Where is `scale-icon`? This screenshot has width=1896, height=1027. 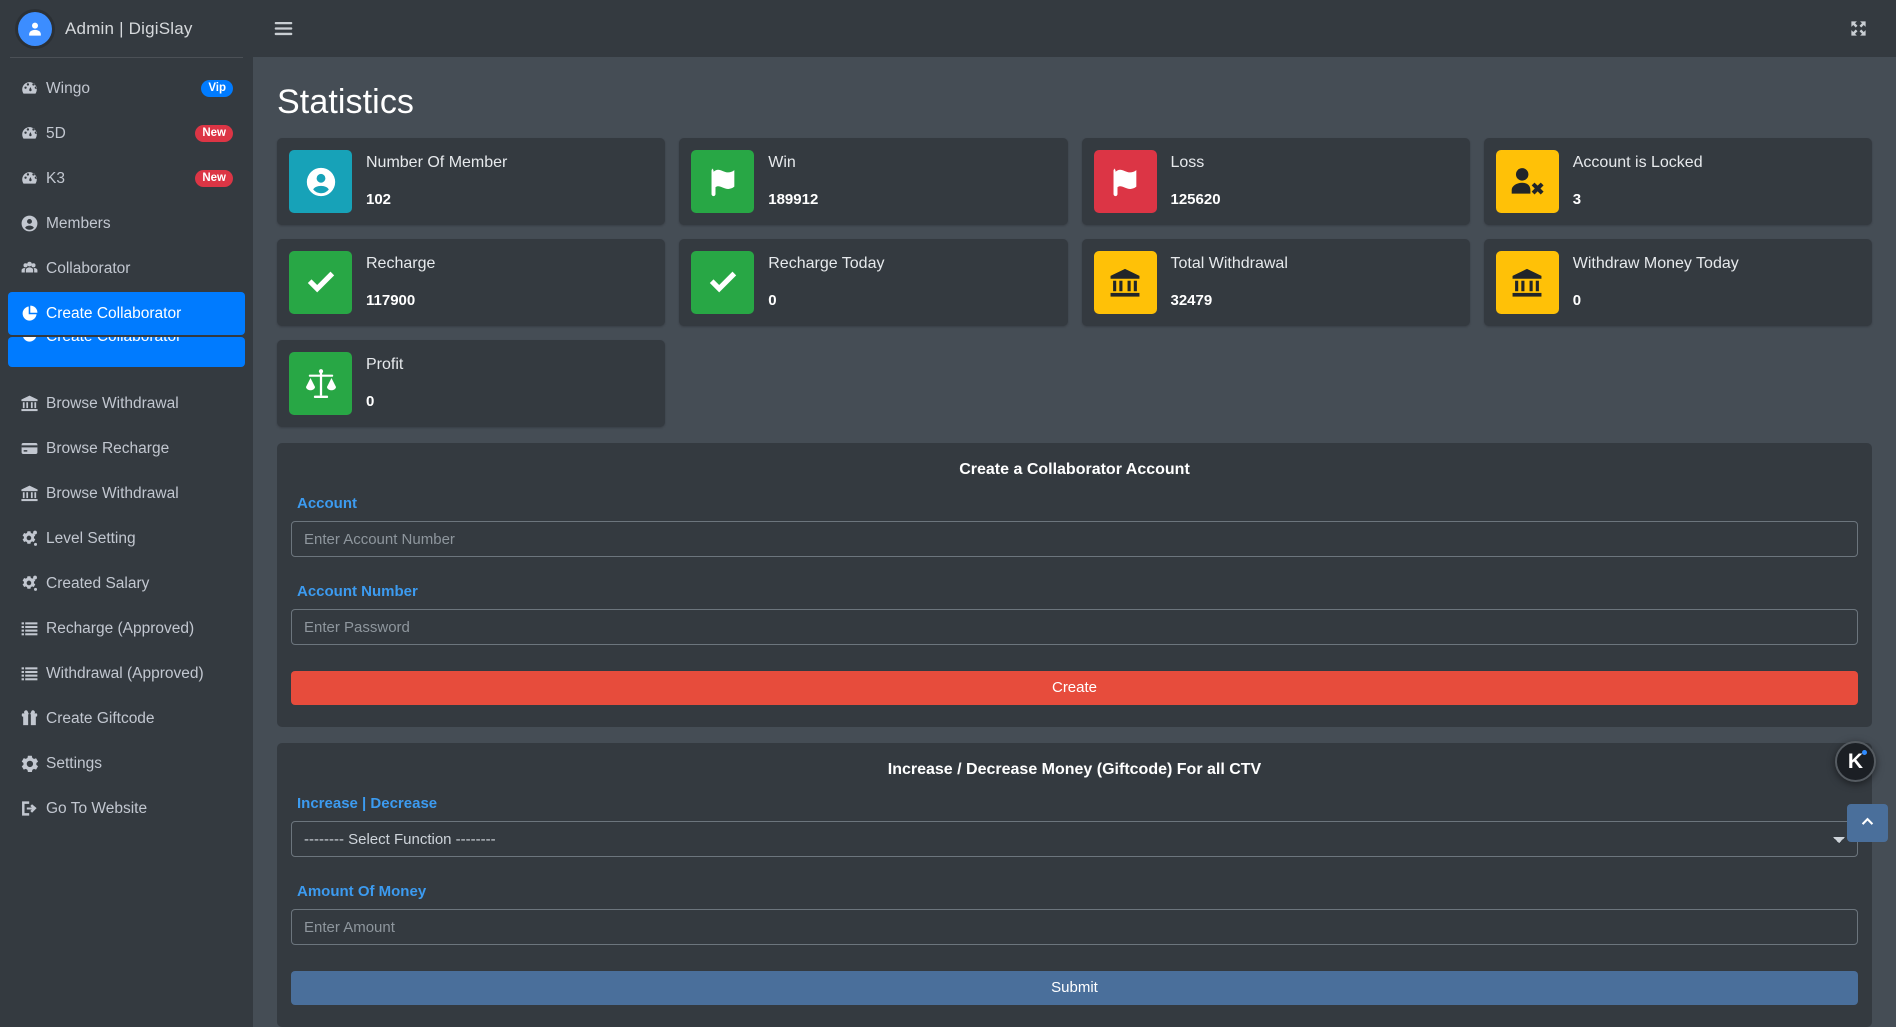
scale-icon is located at coordinates (320, 383).